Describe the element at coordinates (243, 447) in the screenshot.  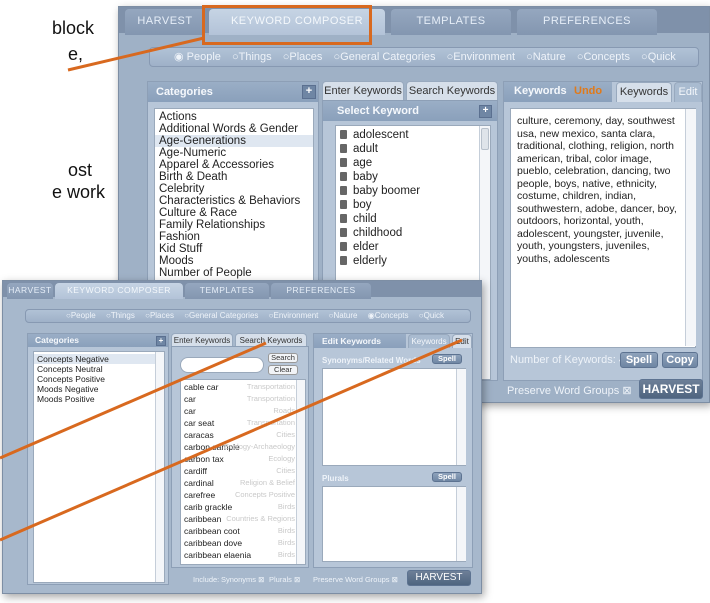
I see `search-result-row: carbon sample Ecology-Archaeology` at that location.